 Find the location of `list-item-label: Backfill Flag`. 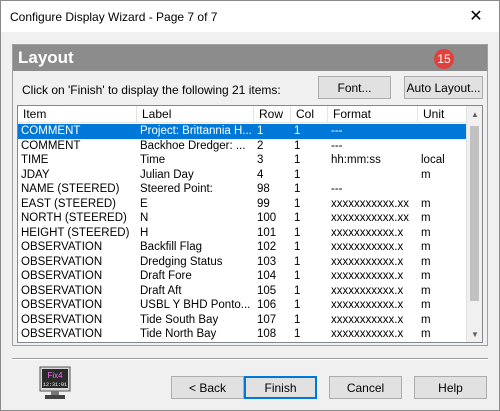

list-item-label: Backfill Flag is located at coordinates (171, 247).